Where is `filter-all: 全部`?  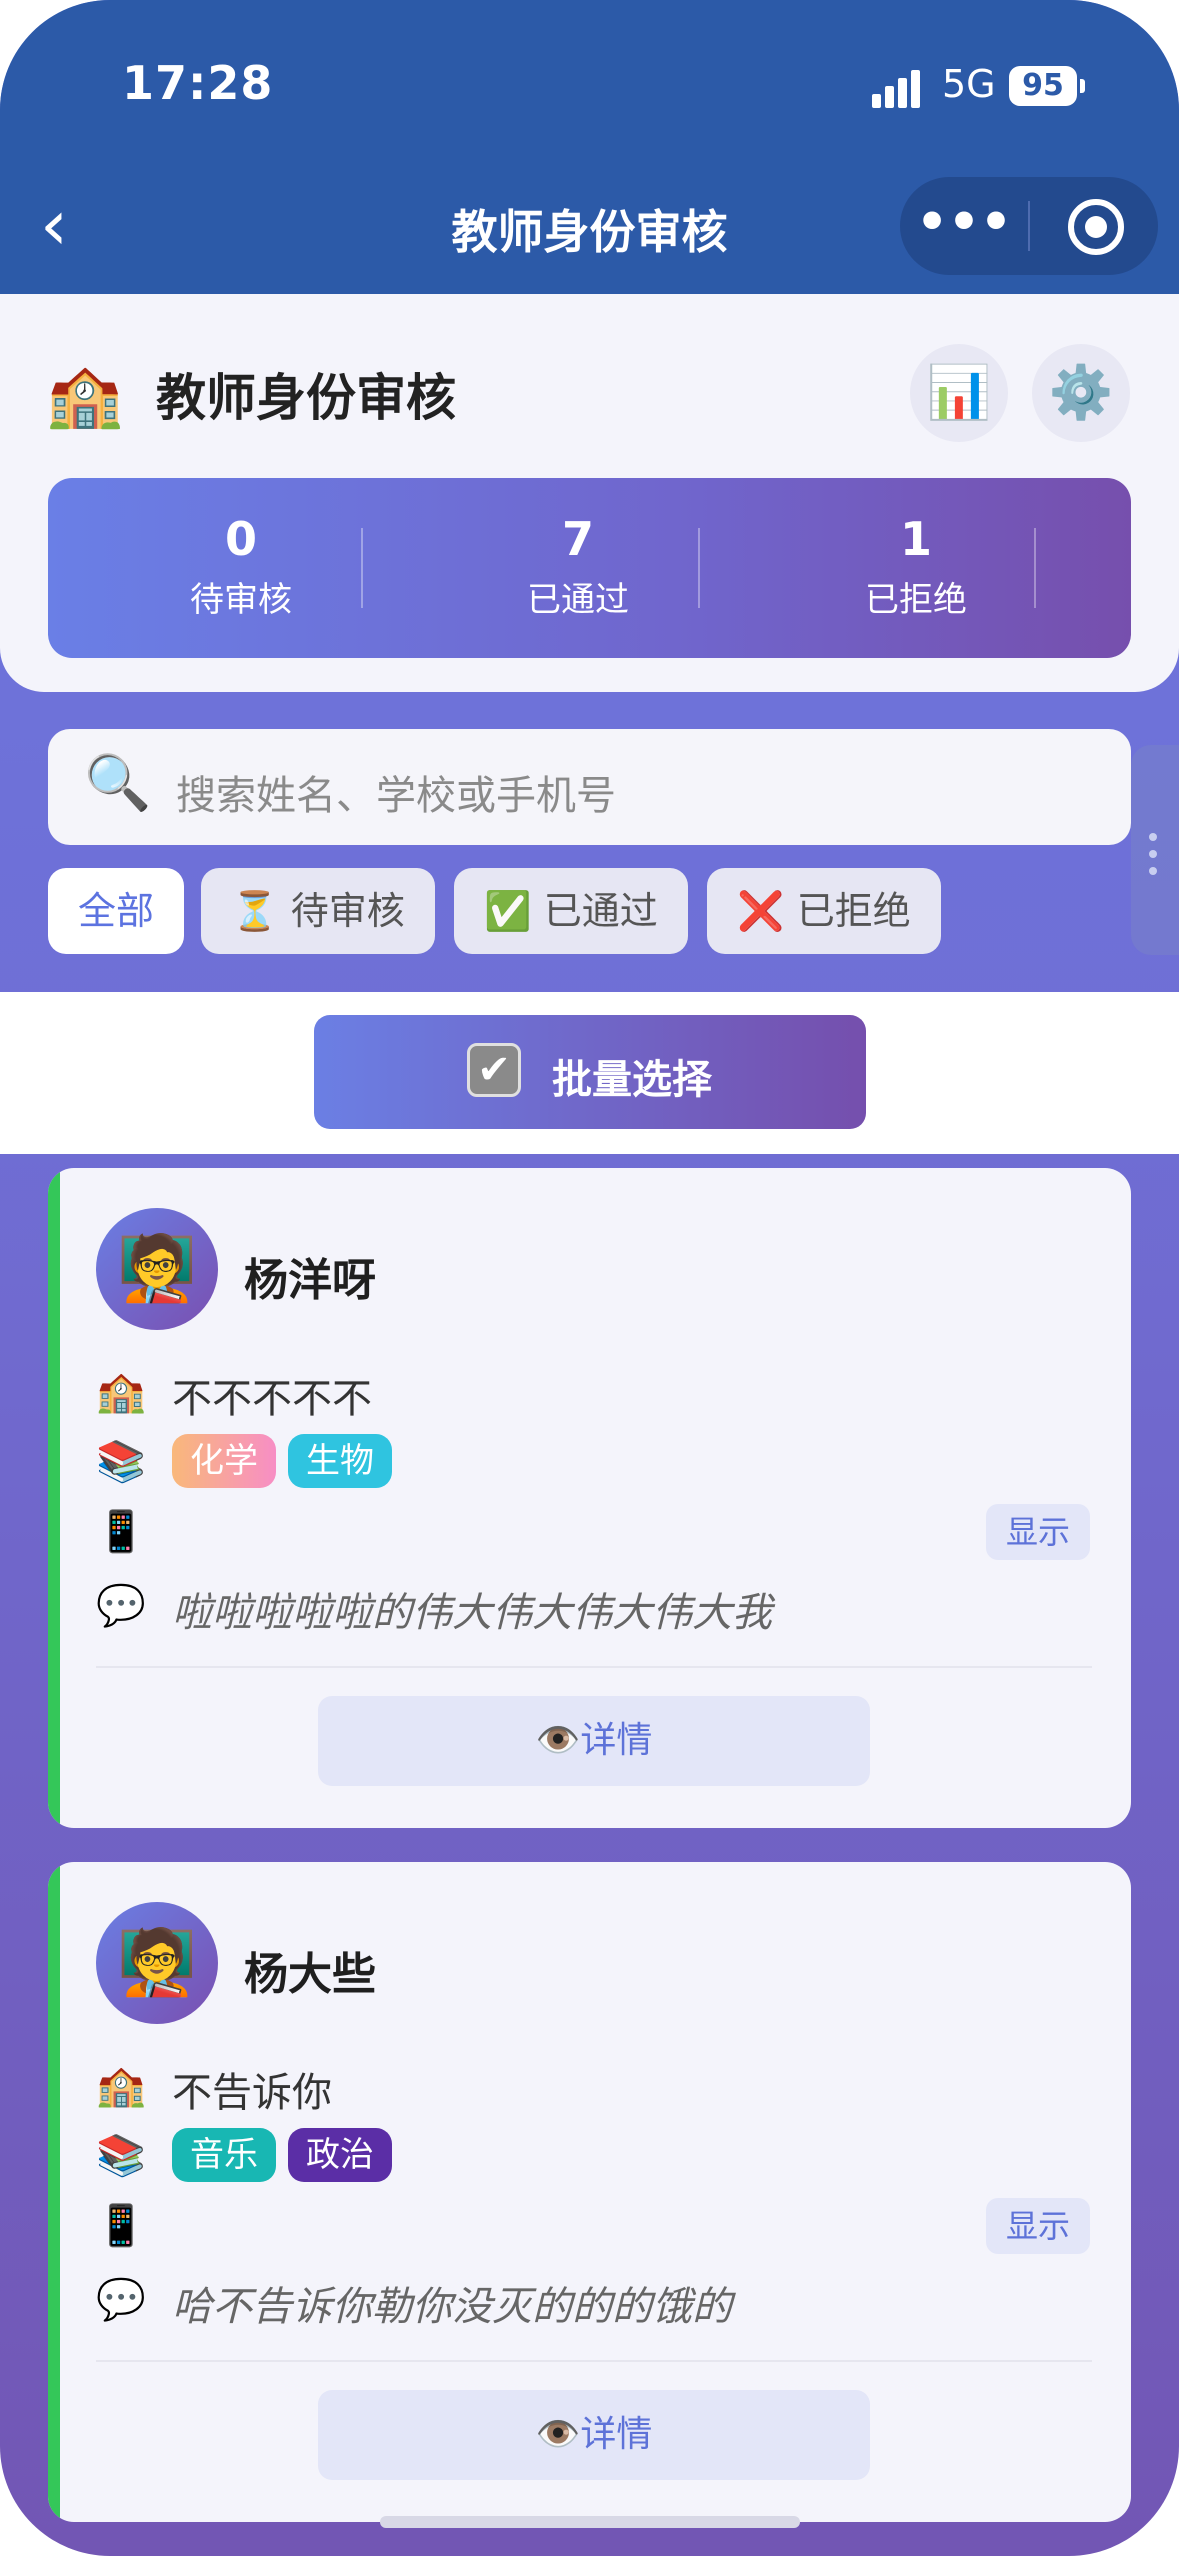
filter-all: 全部 is located at coordinates (116, 911).